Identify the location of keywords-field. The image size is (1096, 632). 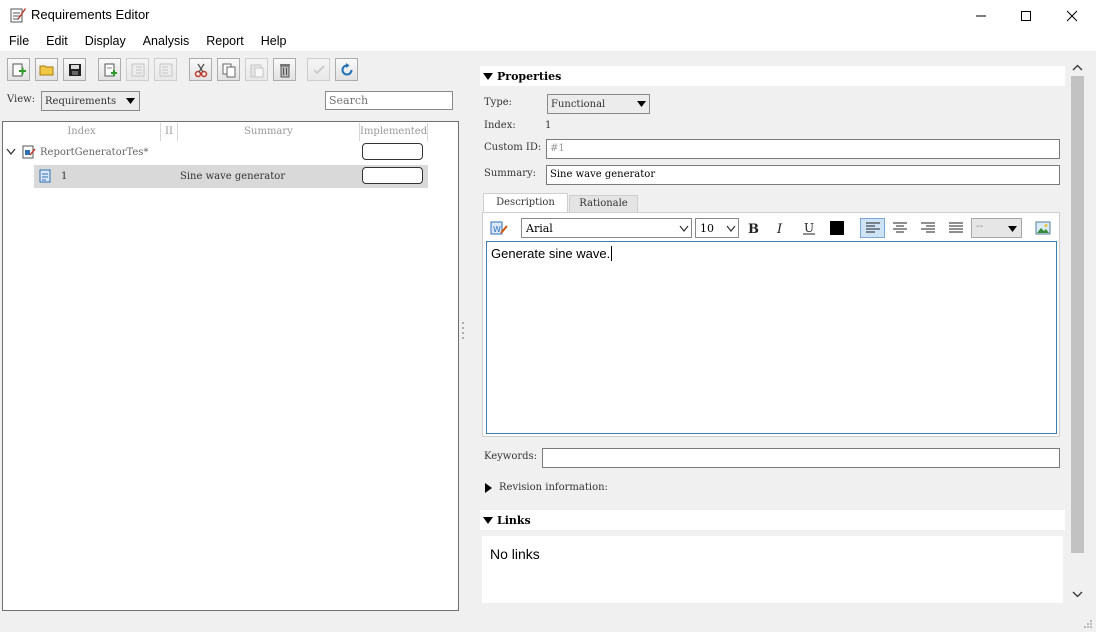
(801, 458).